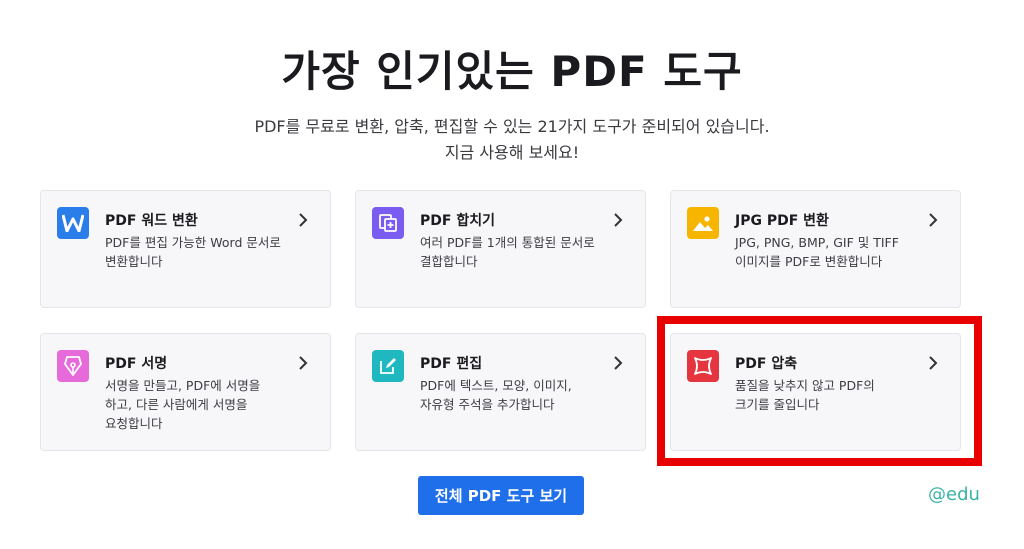  What do you see at coordinates (388, 223) in the screenshot?
I see `merge-icon` at bounding box center [388, 223].